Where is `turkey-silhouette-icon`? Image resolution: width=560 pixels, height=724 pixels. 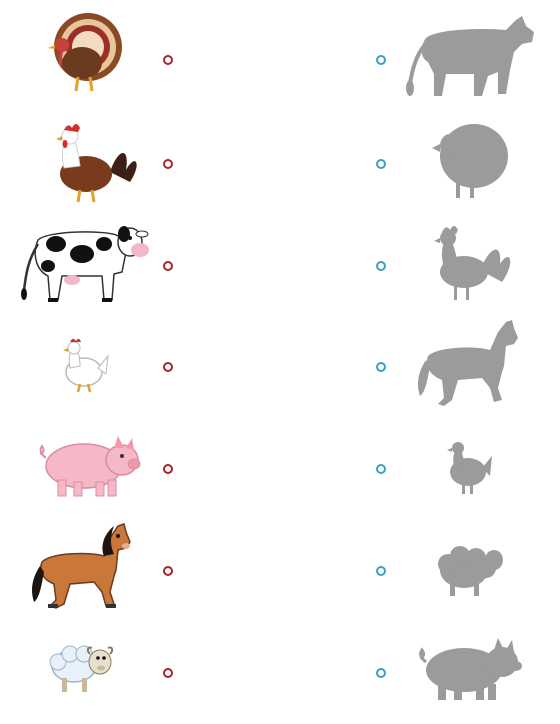
turkey-silhouette-icon is located at coordinates (468, 162).